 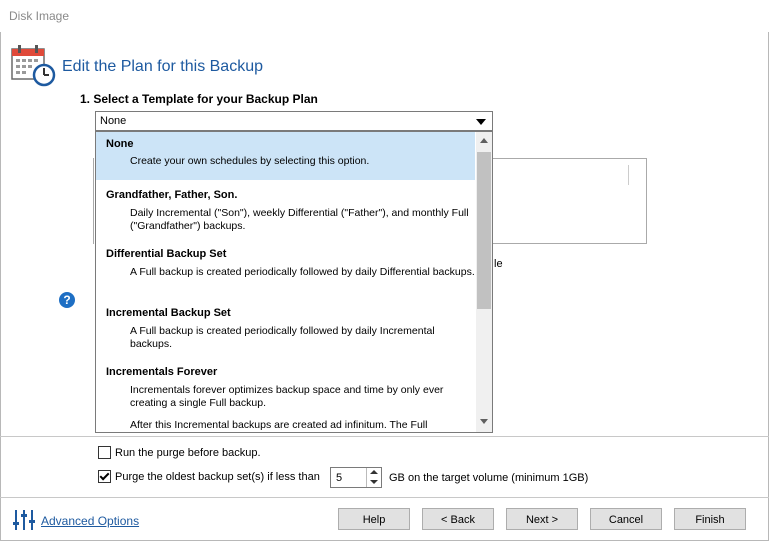 I want to click on template-select-value: None, so click(x=113, y=121).